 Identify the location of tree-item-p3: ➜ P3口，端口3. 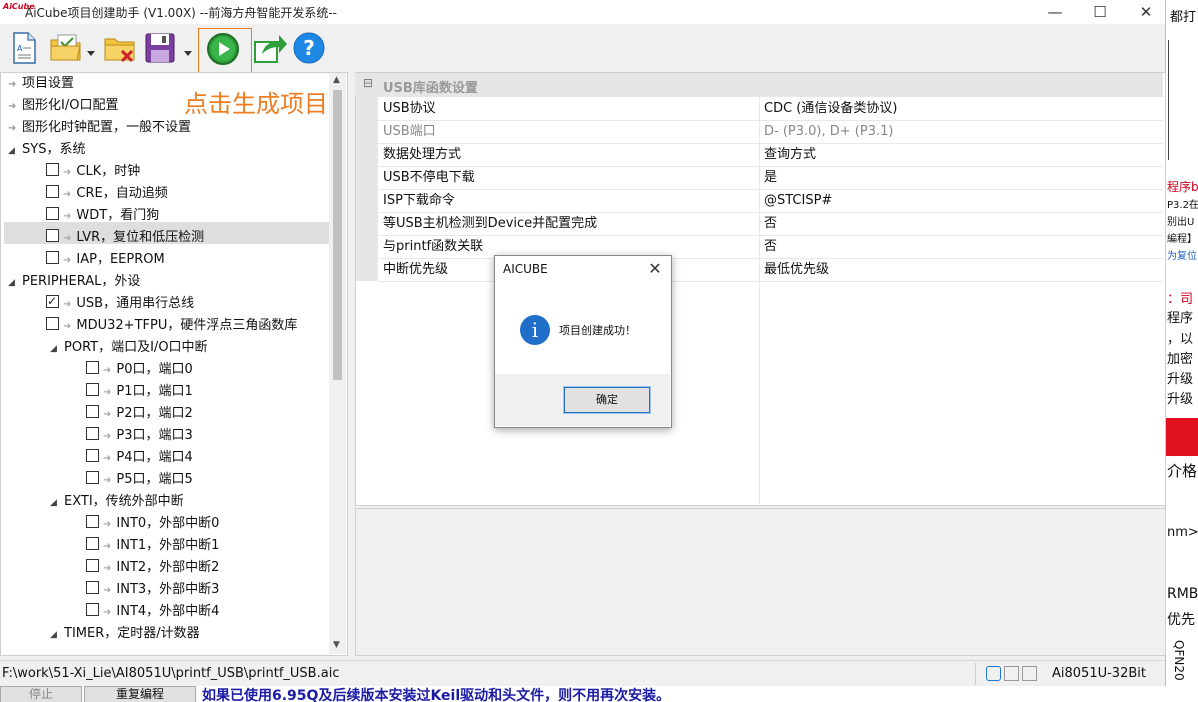
(139, 436).